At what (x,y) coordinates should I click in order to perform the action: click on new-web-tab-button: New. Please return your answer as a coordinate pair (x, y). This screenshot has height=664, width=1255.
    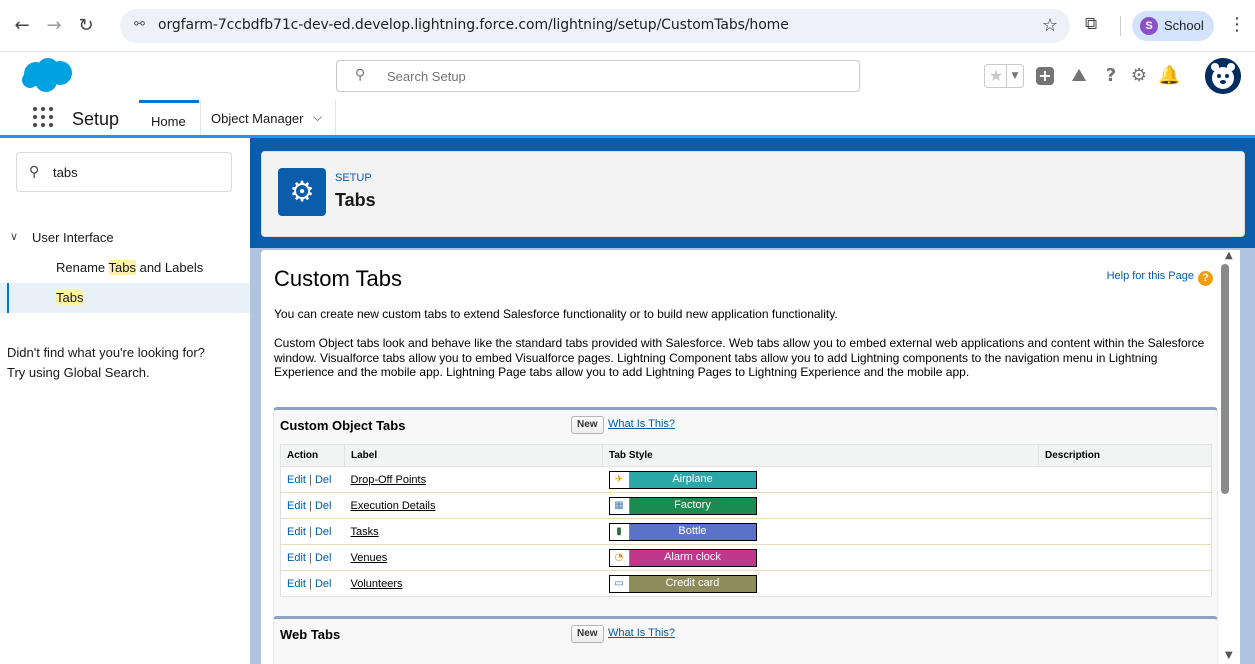
    Looking at the image, I should click on (587, 634).